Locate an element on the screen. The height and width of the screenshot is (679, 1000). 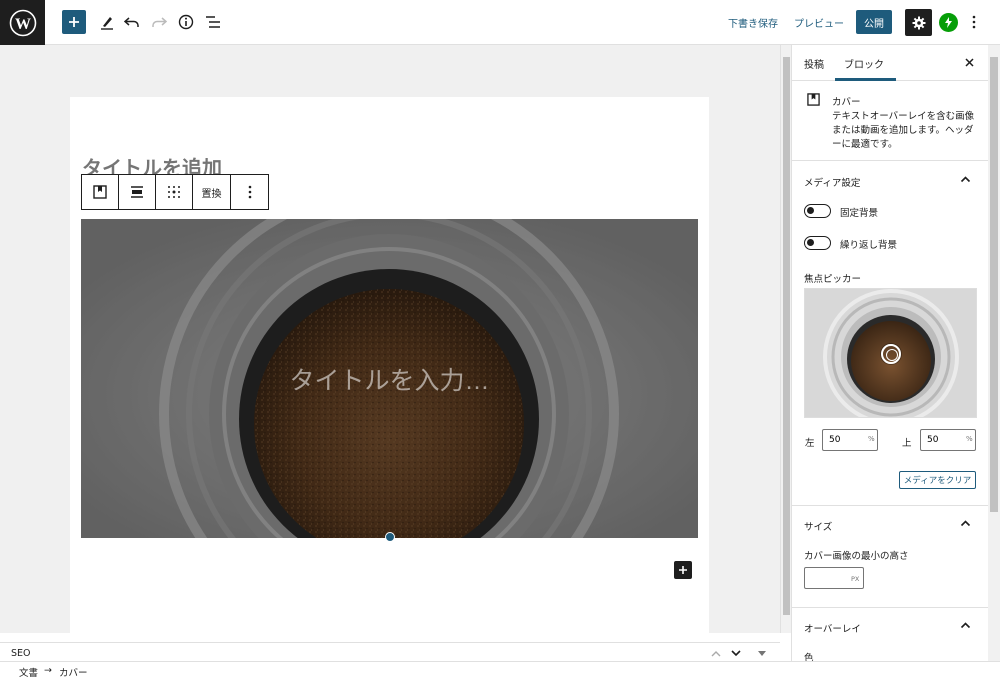
jetpack-bolt-icon is located at coordinates (948, 22).